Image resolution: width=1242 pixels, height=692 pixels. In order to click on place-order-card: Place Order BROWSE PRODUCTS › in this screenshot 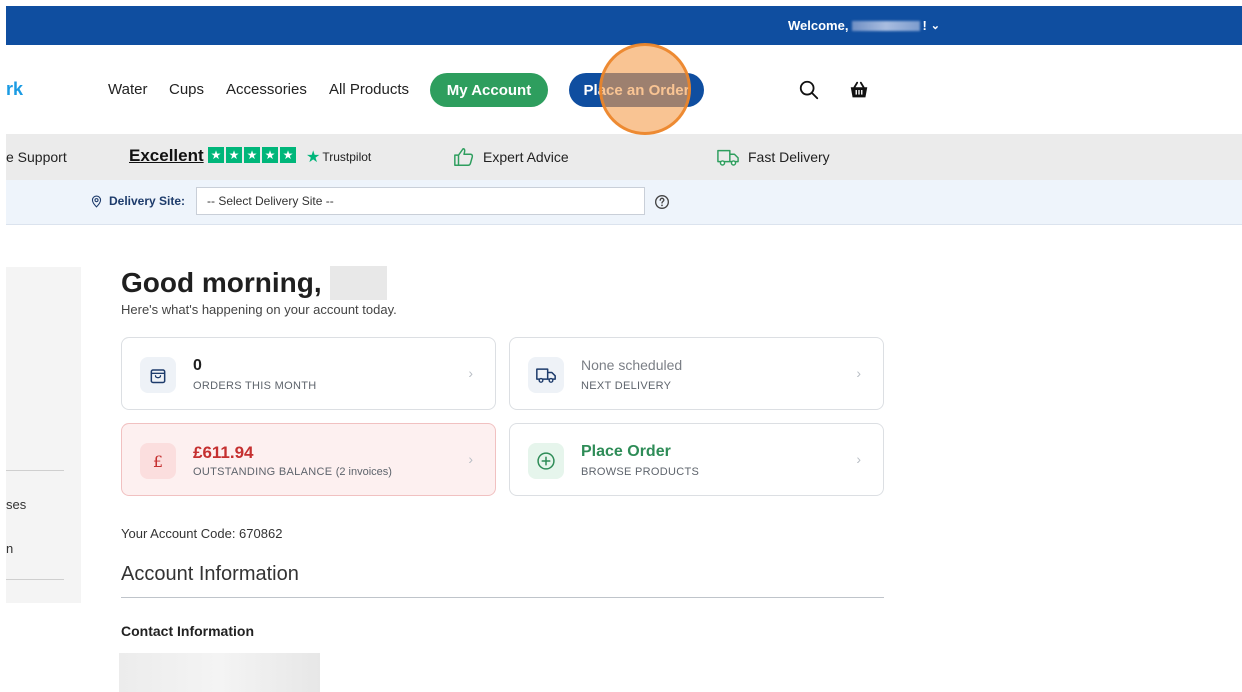, I will do `click(696, 459)`.